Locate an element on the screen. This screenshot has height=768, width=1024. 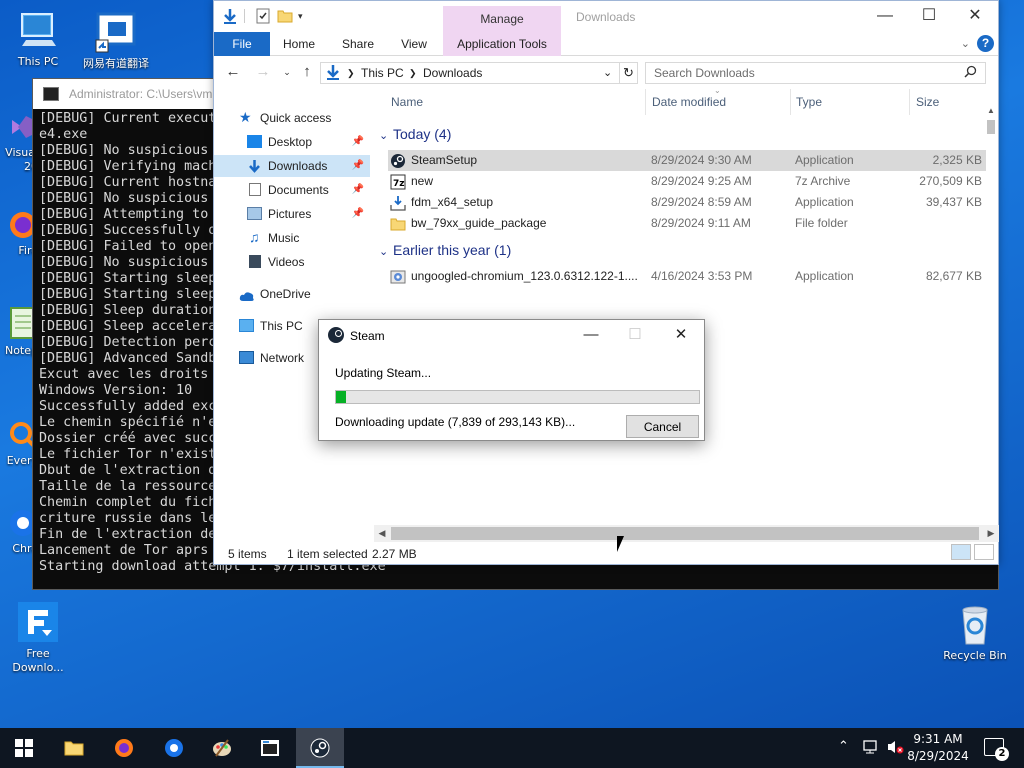
clock-date: 8/29/2024 is located at coordinates (938, 756).